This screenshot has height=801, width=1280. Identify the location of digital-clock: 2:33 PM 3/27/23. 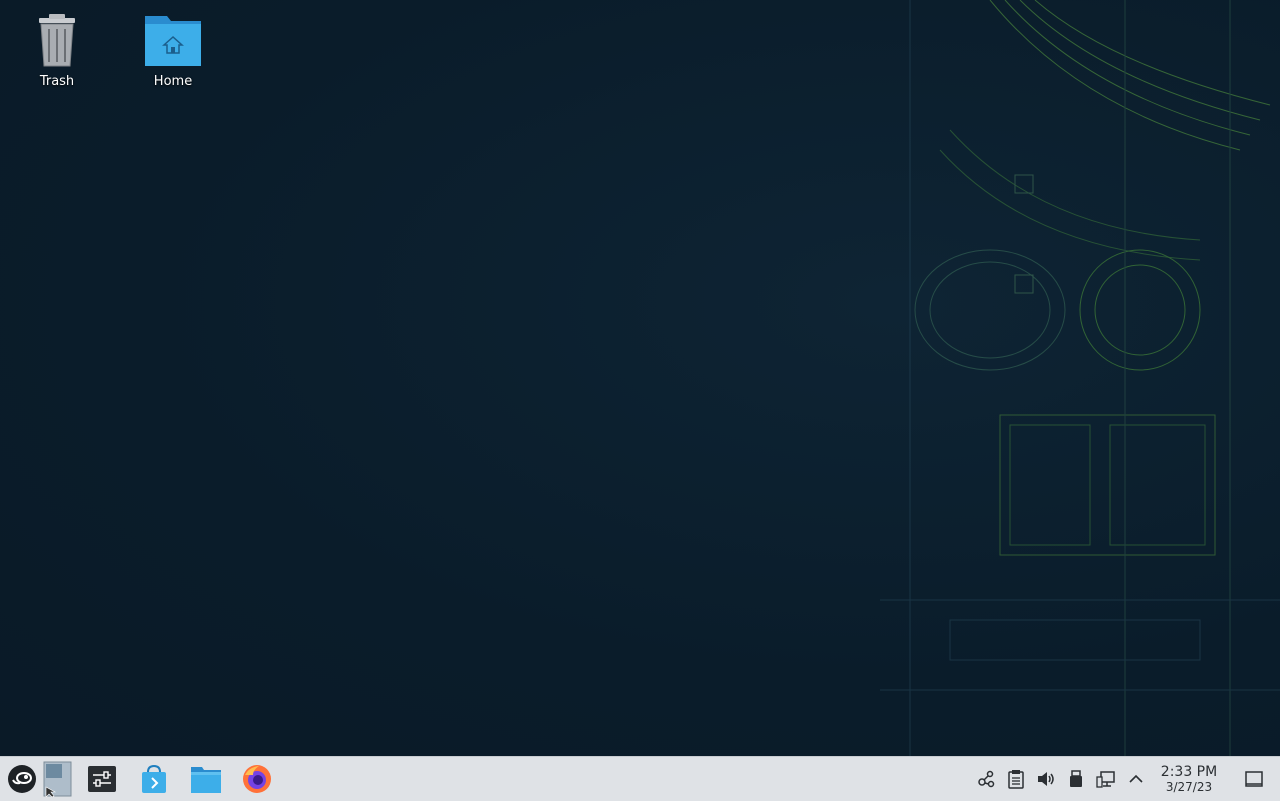
(1189, 779).